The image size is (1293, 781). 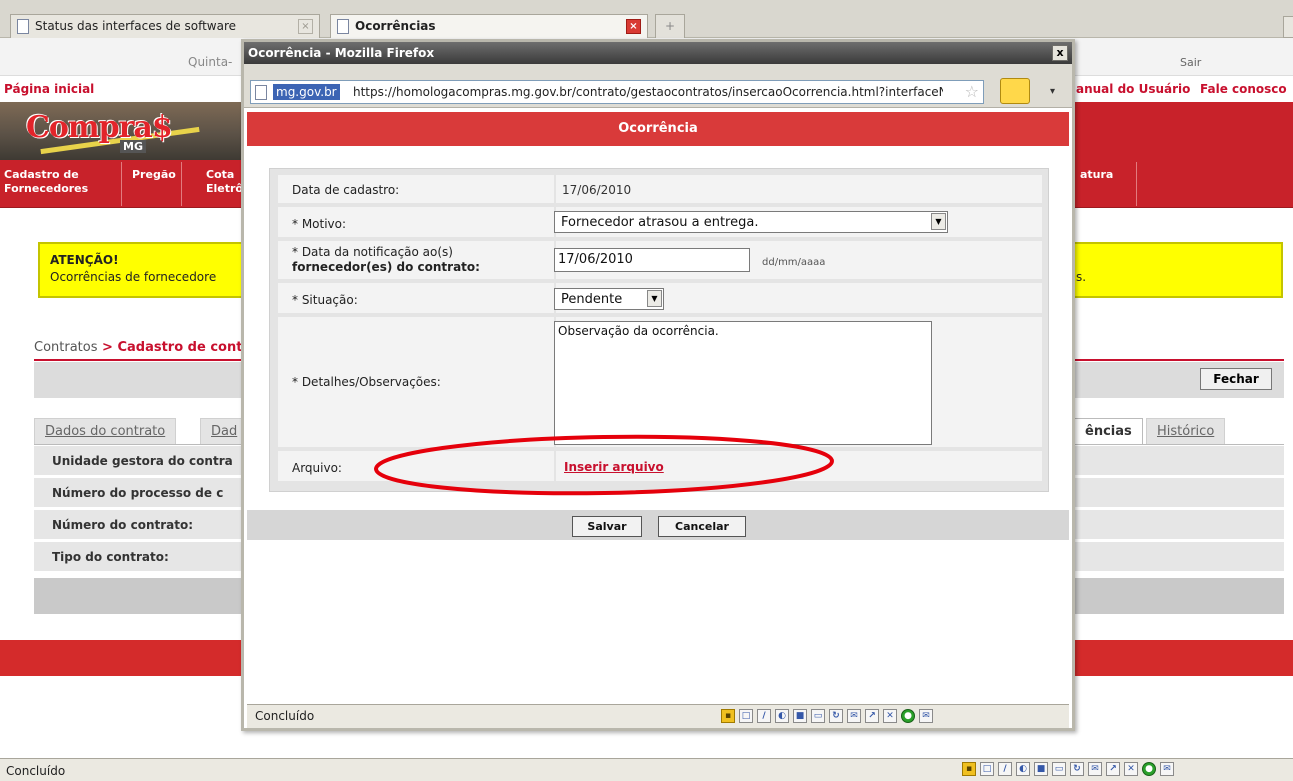 I want to click on status-bar-icons: ▪ □ / ◐ ■ ▭ ↻ ✉ ↗ ✕ ● ✉, so click(x=1068, y=769).